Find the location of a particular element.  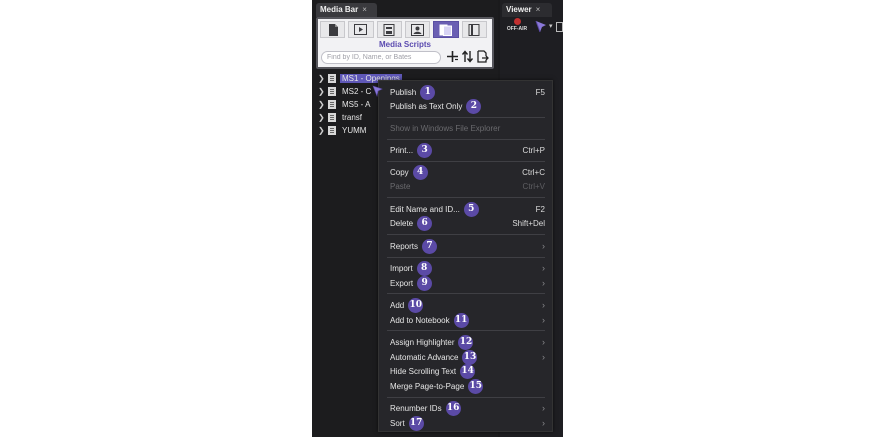

portrait-icon is located at coordinates (418, 29).